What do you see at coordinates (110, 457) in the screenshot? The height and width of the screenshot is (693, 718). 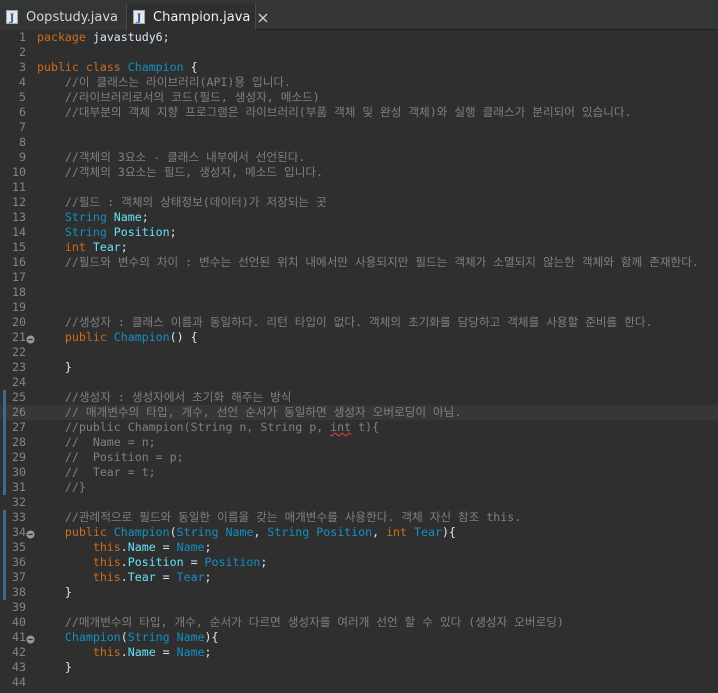 I see `code-text: // Position = p;` at bounding box center [110, 457].